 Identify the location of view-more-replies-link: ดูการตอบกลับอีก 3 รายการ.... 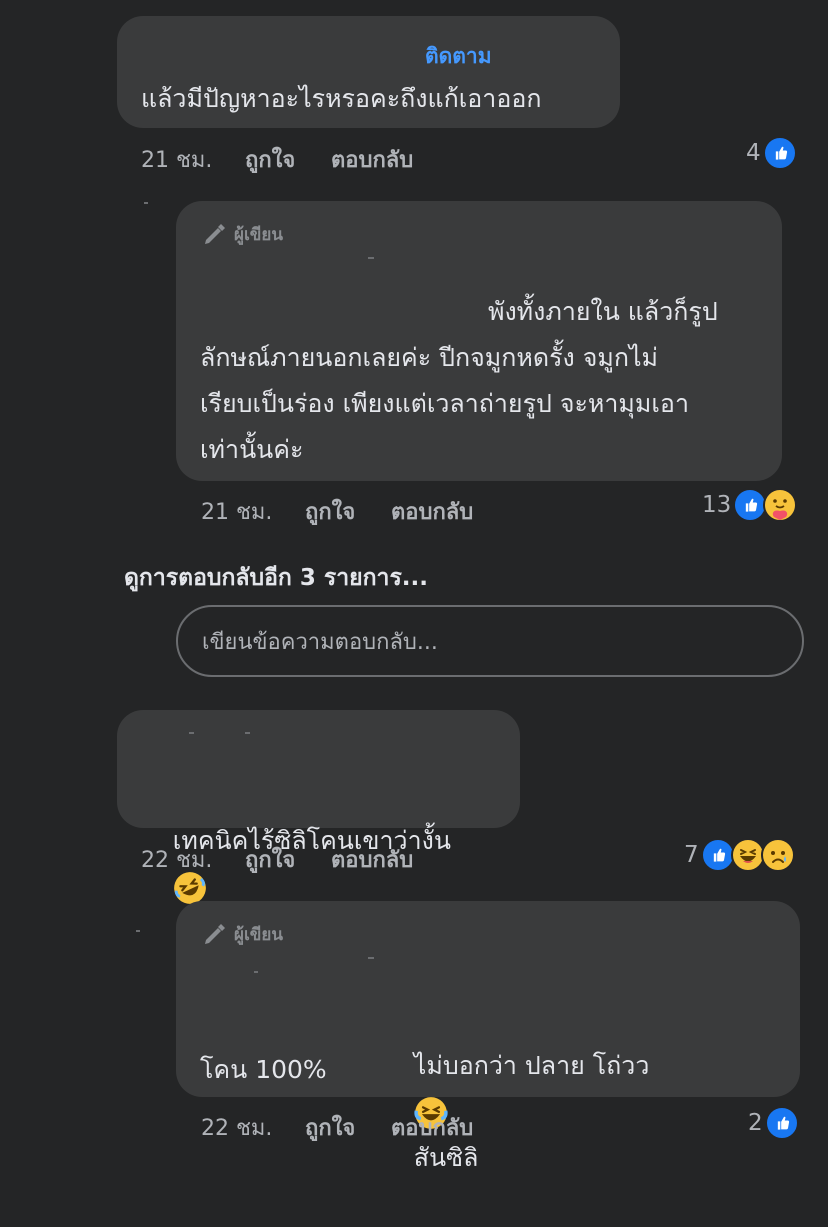
(276, 578).